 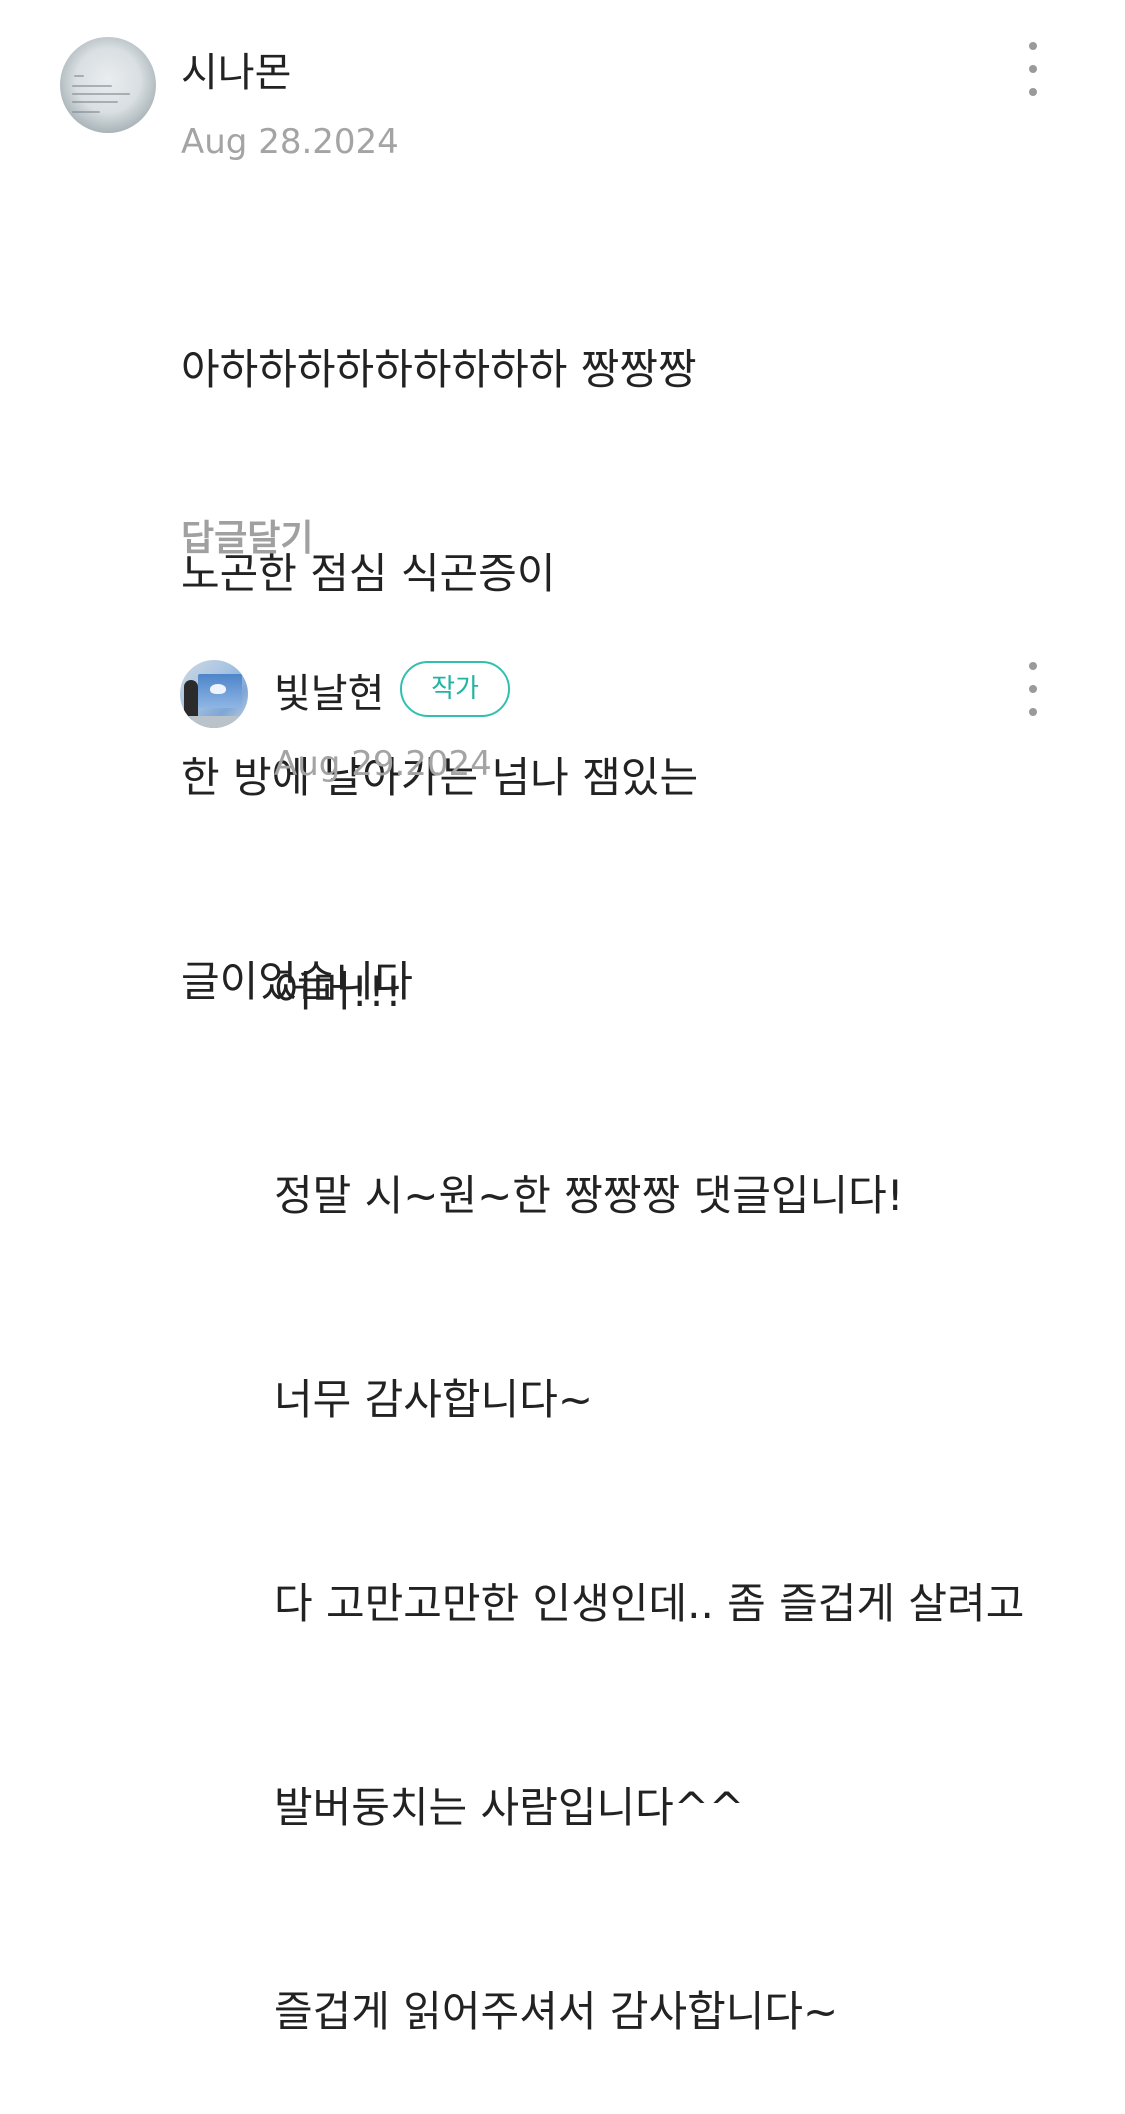 What do you see at coordinates (509, 1807) in the screenshot?
I see `comment-line: 발버둥치는 사람입니다^^` at bounding box center [509, 1807].